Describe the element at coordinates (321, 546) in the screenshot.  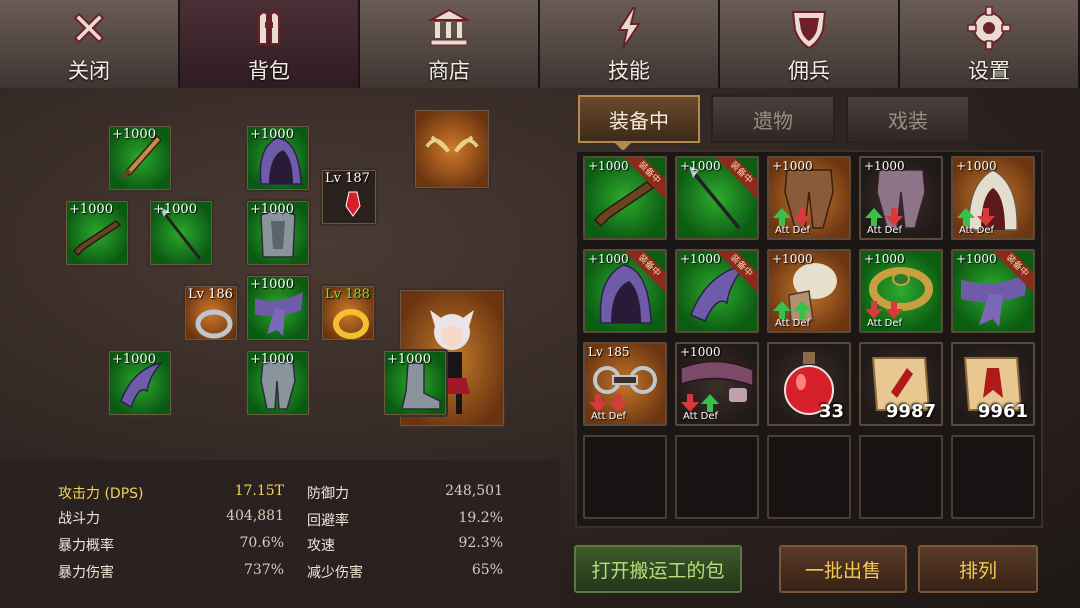
I see `stat-attack-speed-label: 攻速` at that location.